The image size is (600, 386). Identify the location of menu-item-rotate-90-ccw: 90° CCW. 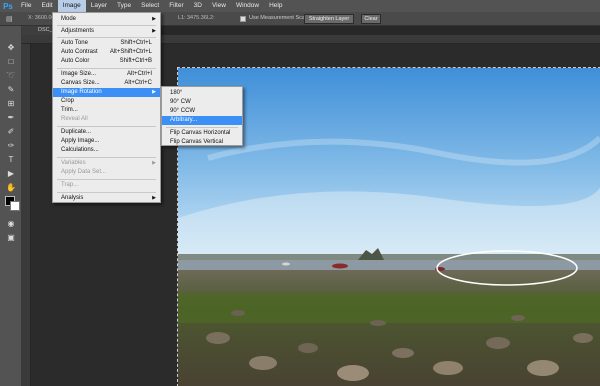
(202, 111).